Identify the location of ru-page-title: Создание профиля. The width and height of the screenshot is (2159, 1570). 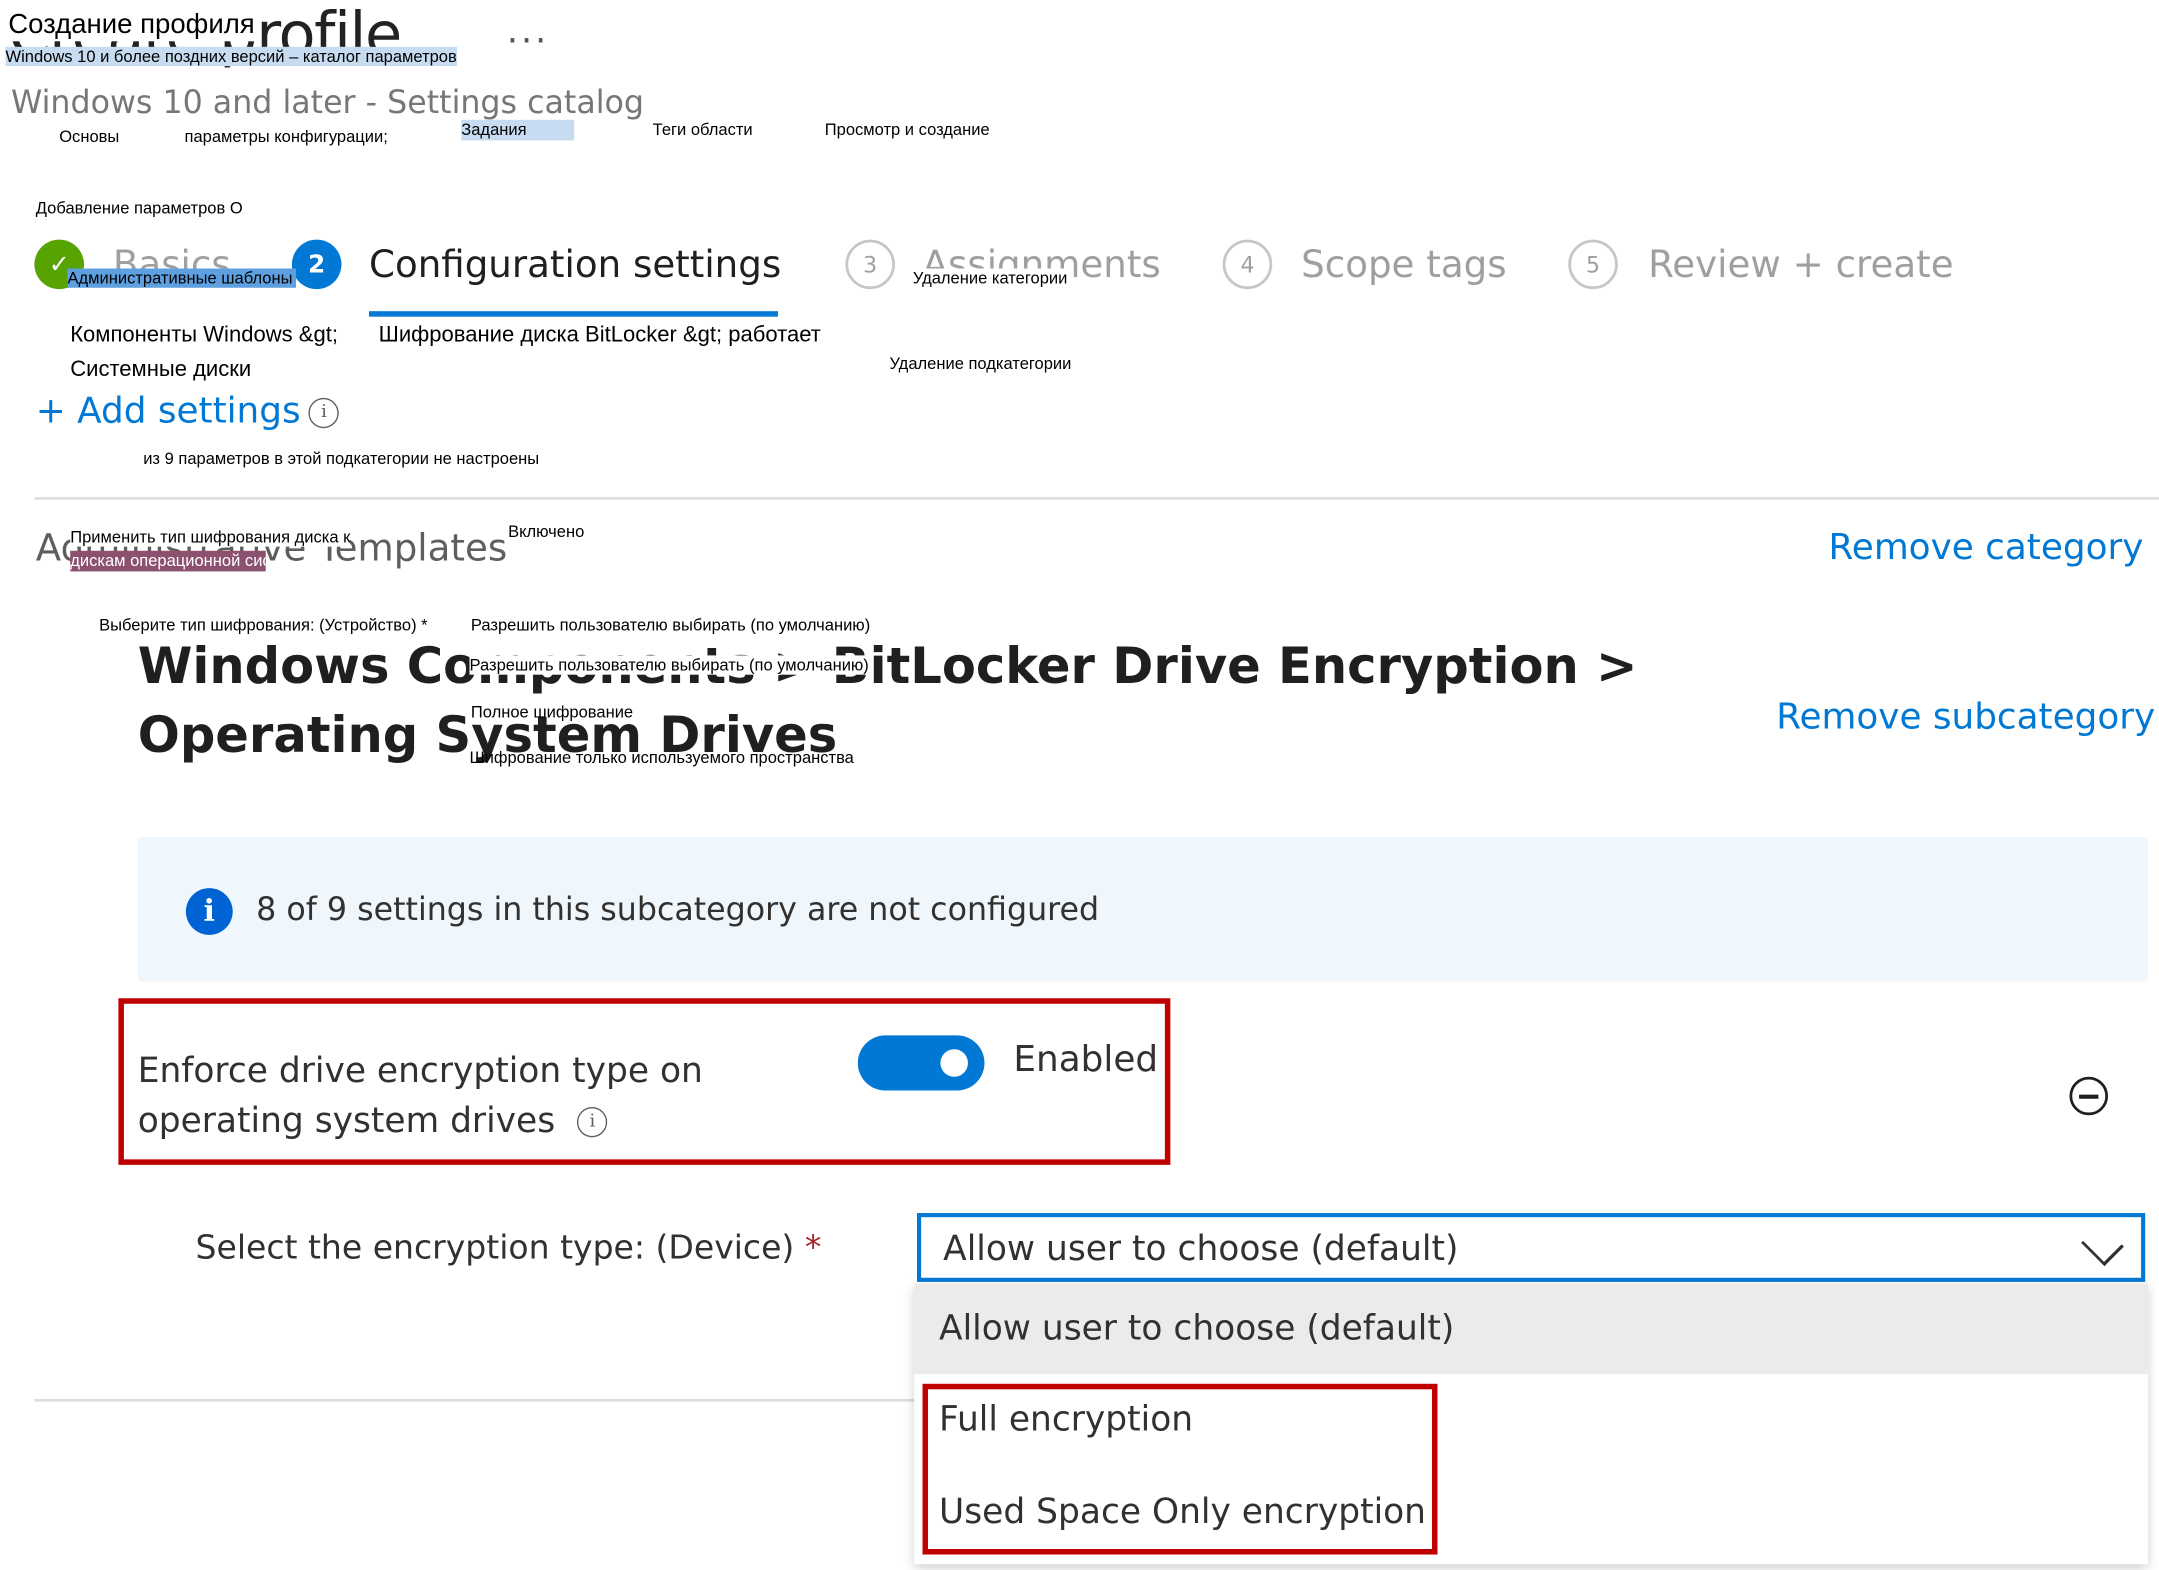
(131, 25).